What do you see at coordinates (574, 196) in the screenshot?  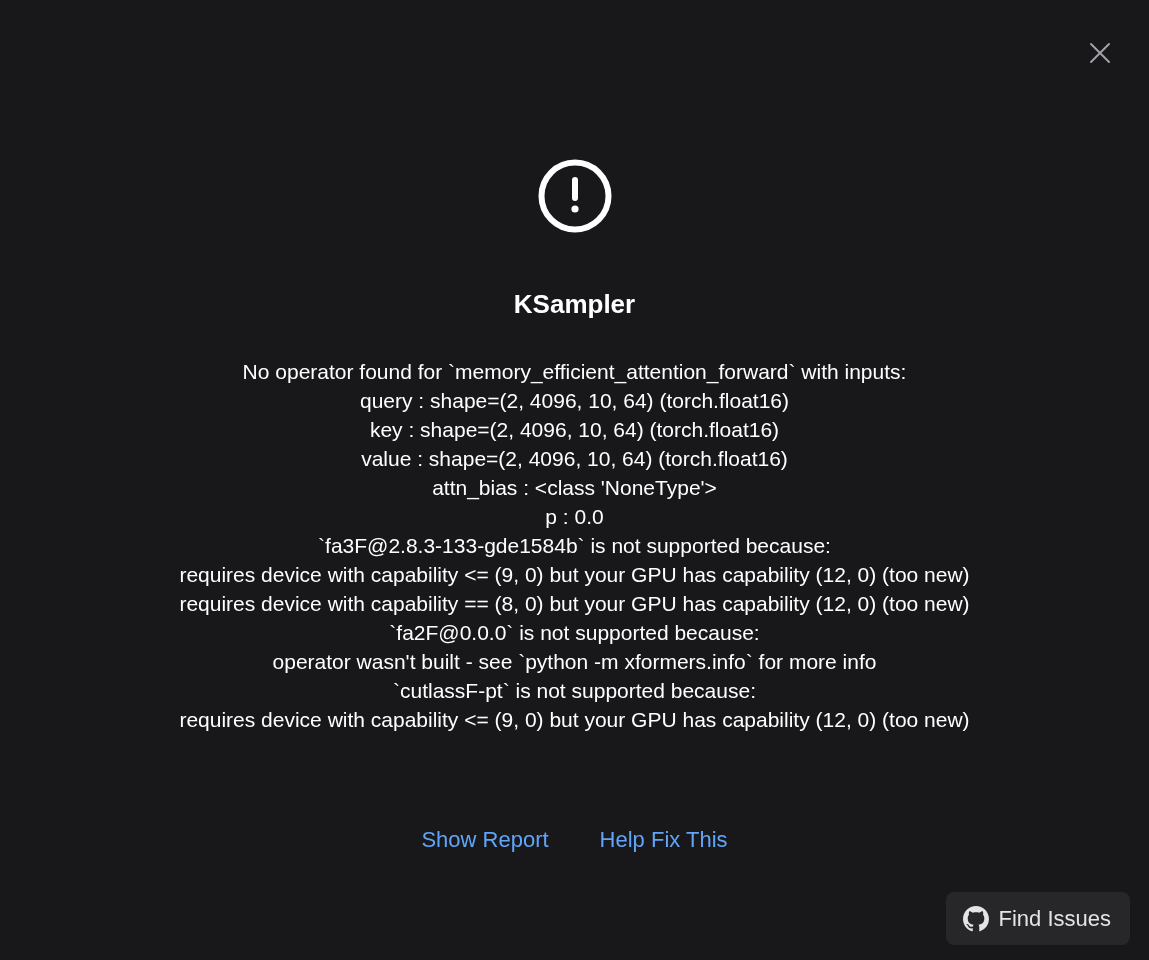 I see `alert-icon` at bounding box center [574, 196].